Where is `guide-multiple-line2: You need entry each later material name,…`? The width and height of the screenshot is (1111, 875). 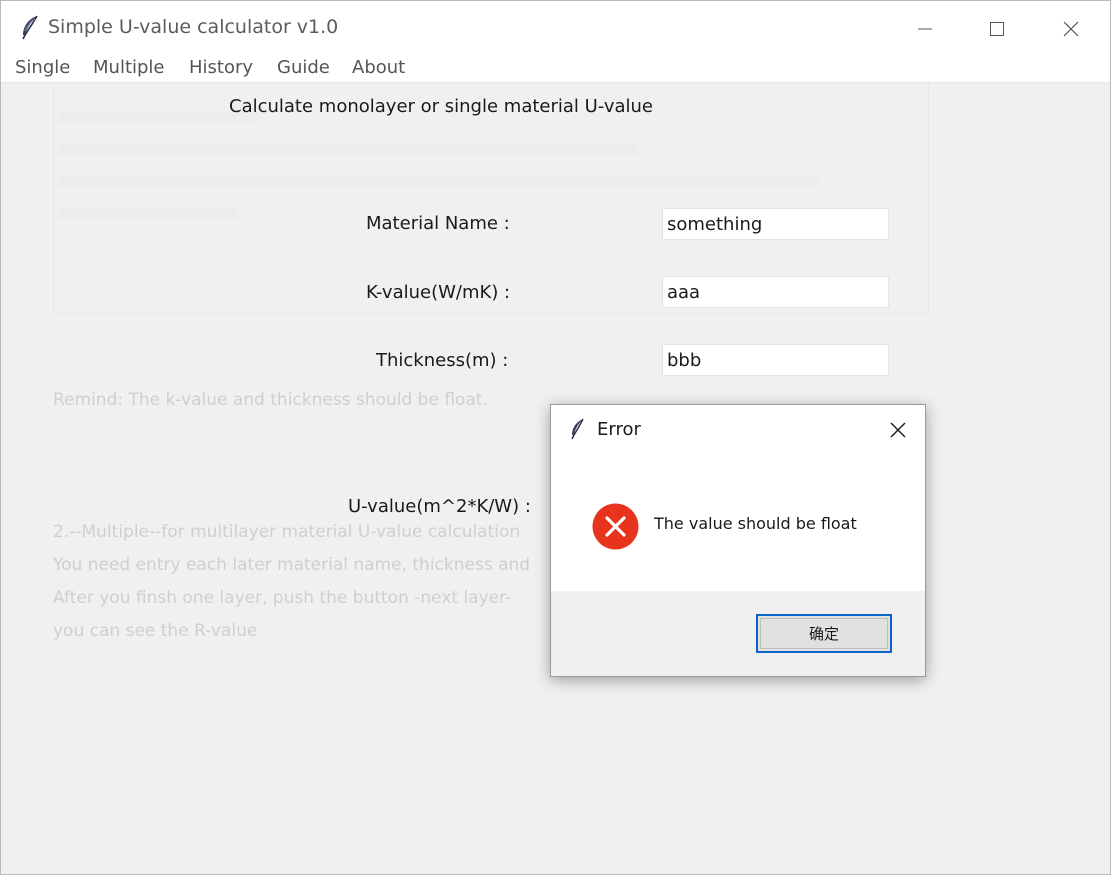
guide-multiple-line2: You need entry each later material name,… is located at coordinates (292, 565).